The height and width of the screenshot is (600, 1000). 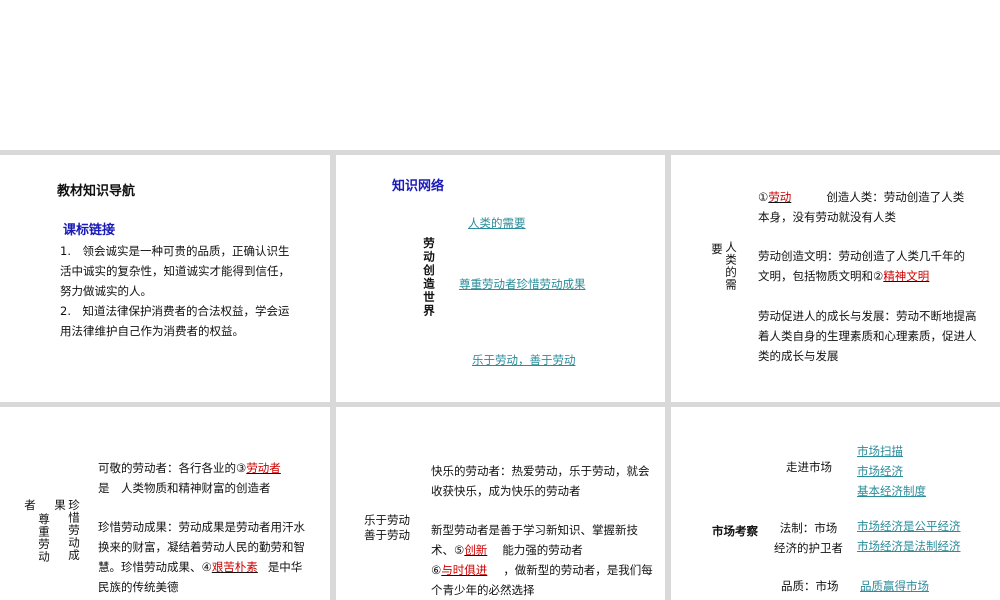 What do you see at coordinates (542, 550) in the screenshot?
I see `paragraph-text-rest: 能力强的劳动者` at bounding box center [542, 550].